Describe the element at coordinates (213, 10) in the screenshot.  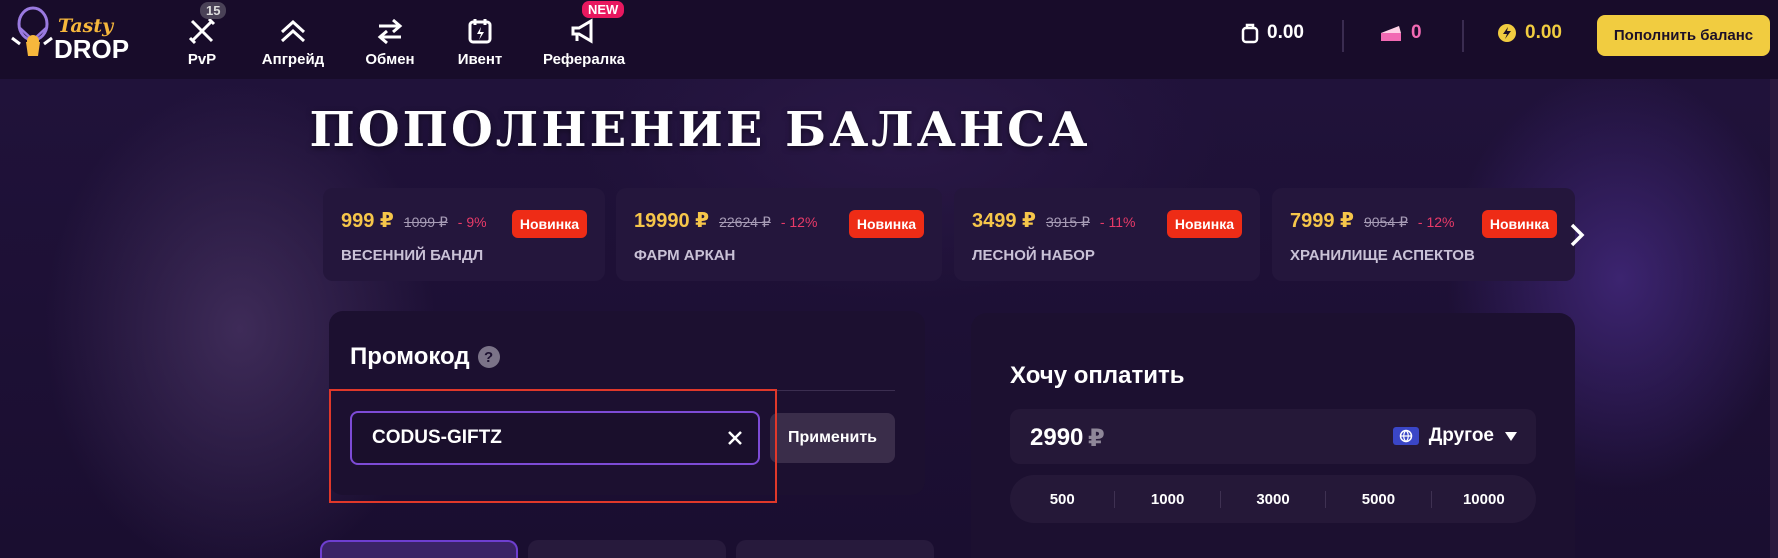
I see `pvp-count-badge: 15` at that location.